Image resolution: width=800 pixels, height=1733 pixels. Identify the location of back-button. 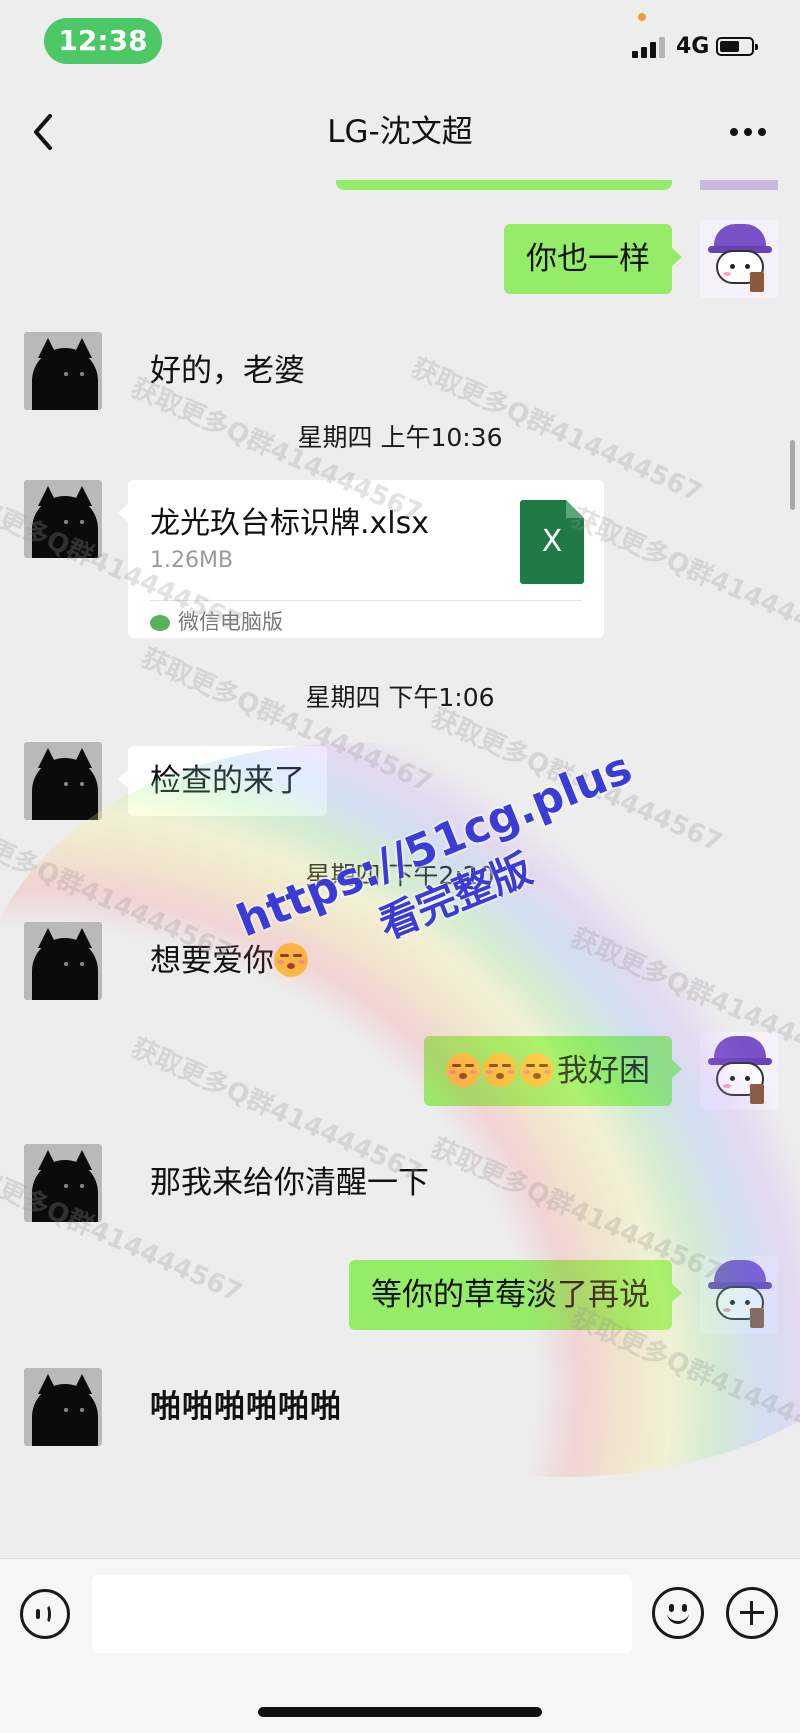
(47, 132).